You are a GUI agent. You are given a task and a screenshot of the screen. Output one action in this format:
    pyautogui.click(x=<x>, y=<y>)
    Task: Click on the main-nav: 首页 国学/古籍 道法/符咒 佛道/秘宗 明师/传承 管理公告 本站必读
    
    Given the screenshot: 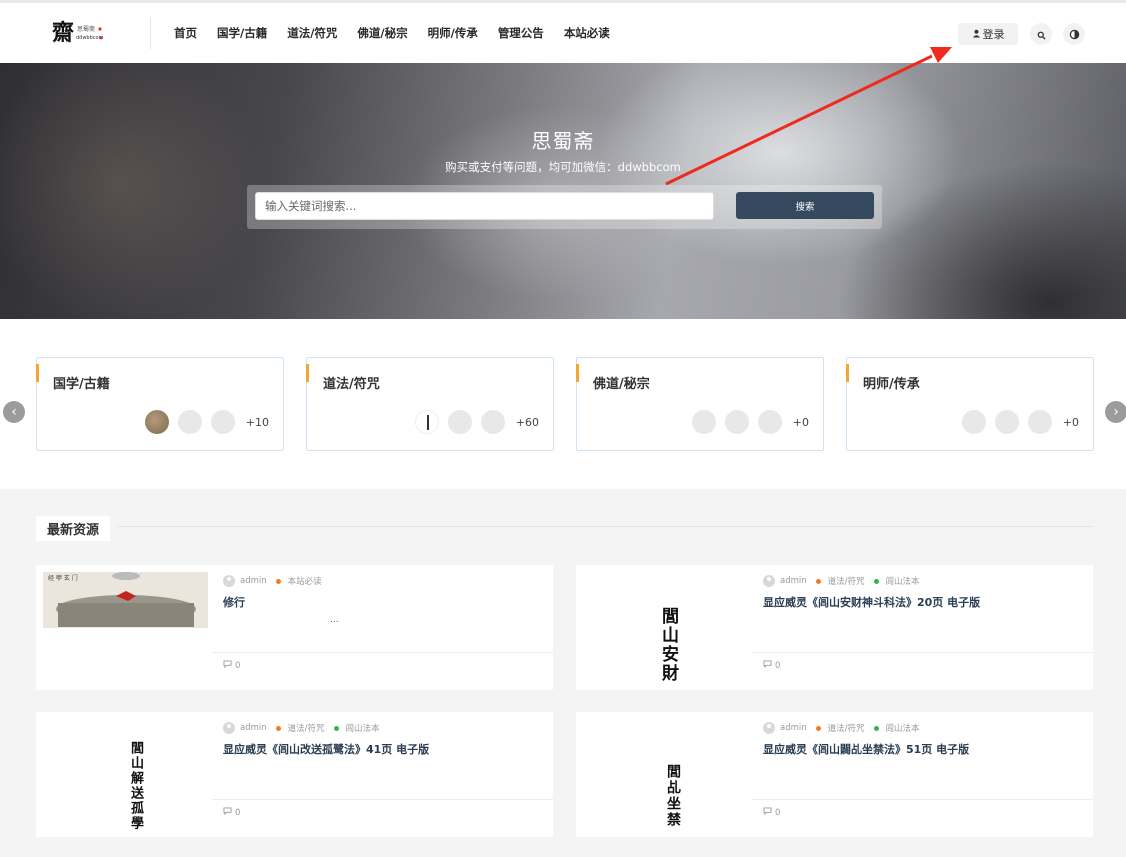 What is the action you would take?
    pyautogui.click(x=392, y=33)
    